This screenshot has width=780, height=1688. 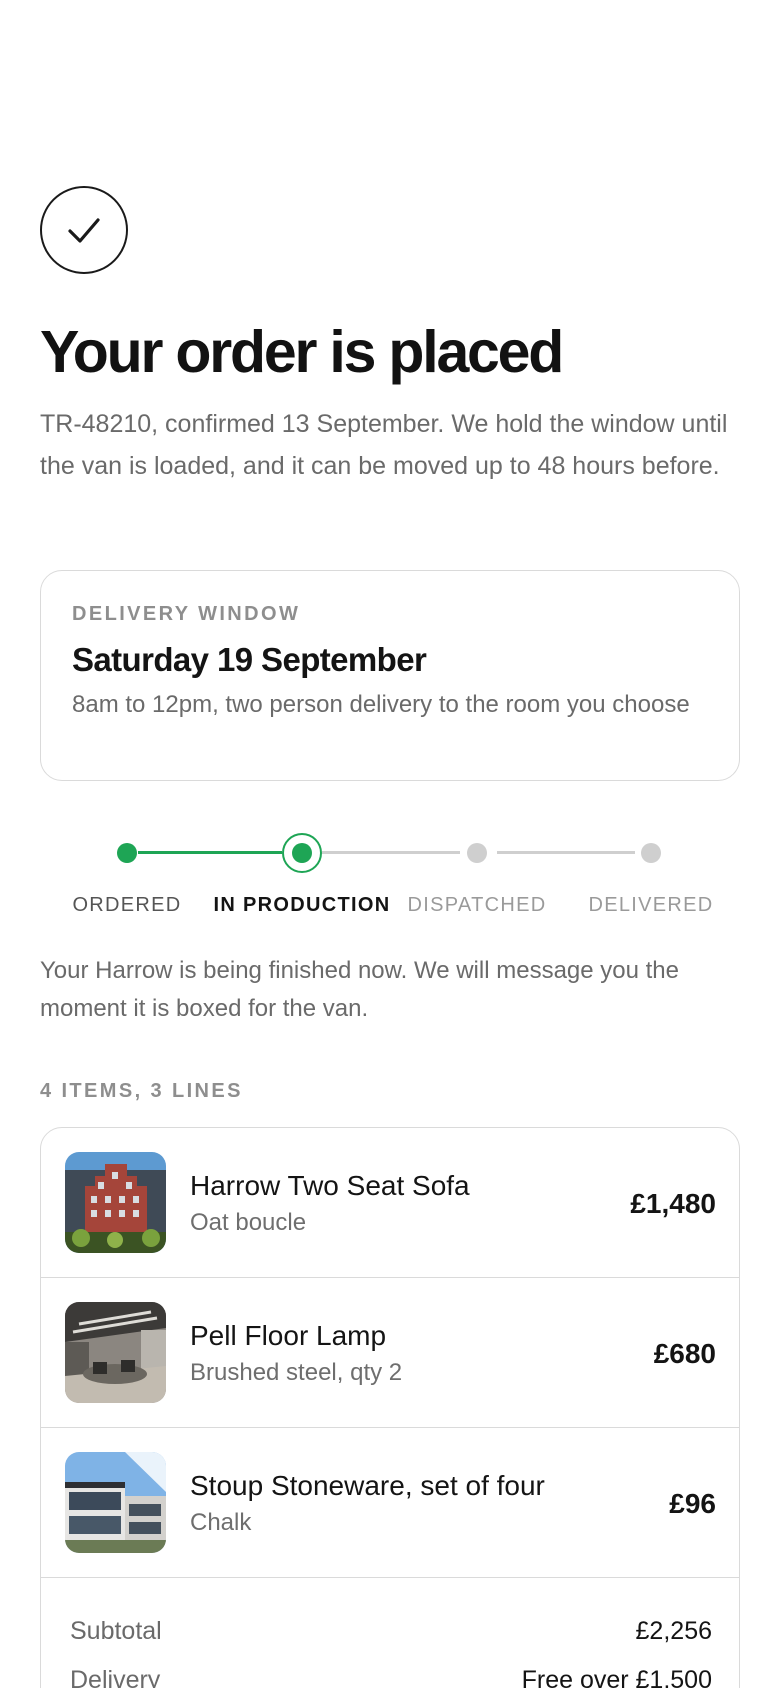 What do you see at coordinates (673, 1203) in the screenshot?
I see `item-price: £1,480` at bounding box center [673, 1203].